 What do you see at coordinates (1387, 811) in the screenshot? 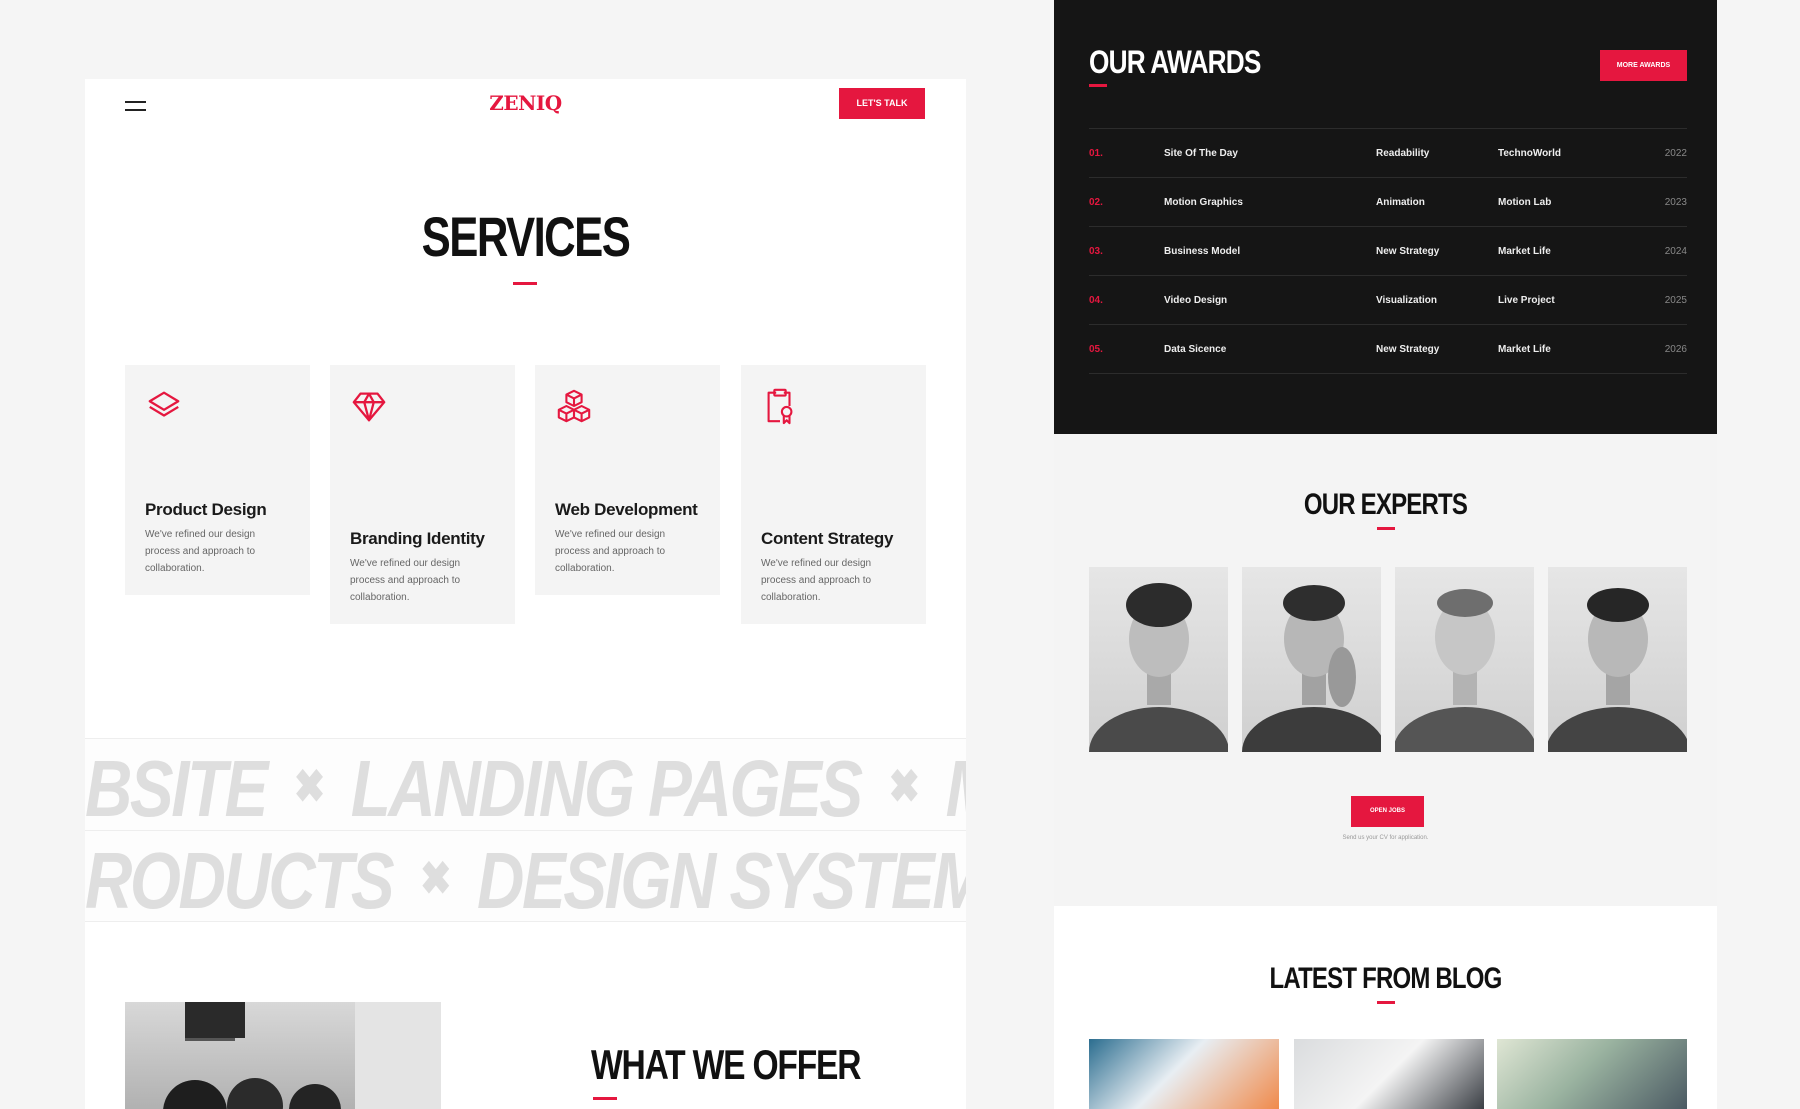
I see `open-jobs-button: OPEN JOBS` at bounding box center [1387, 811].